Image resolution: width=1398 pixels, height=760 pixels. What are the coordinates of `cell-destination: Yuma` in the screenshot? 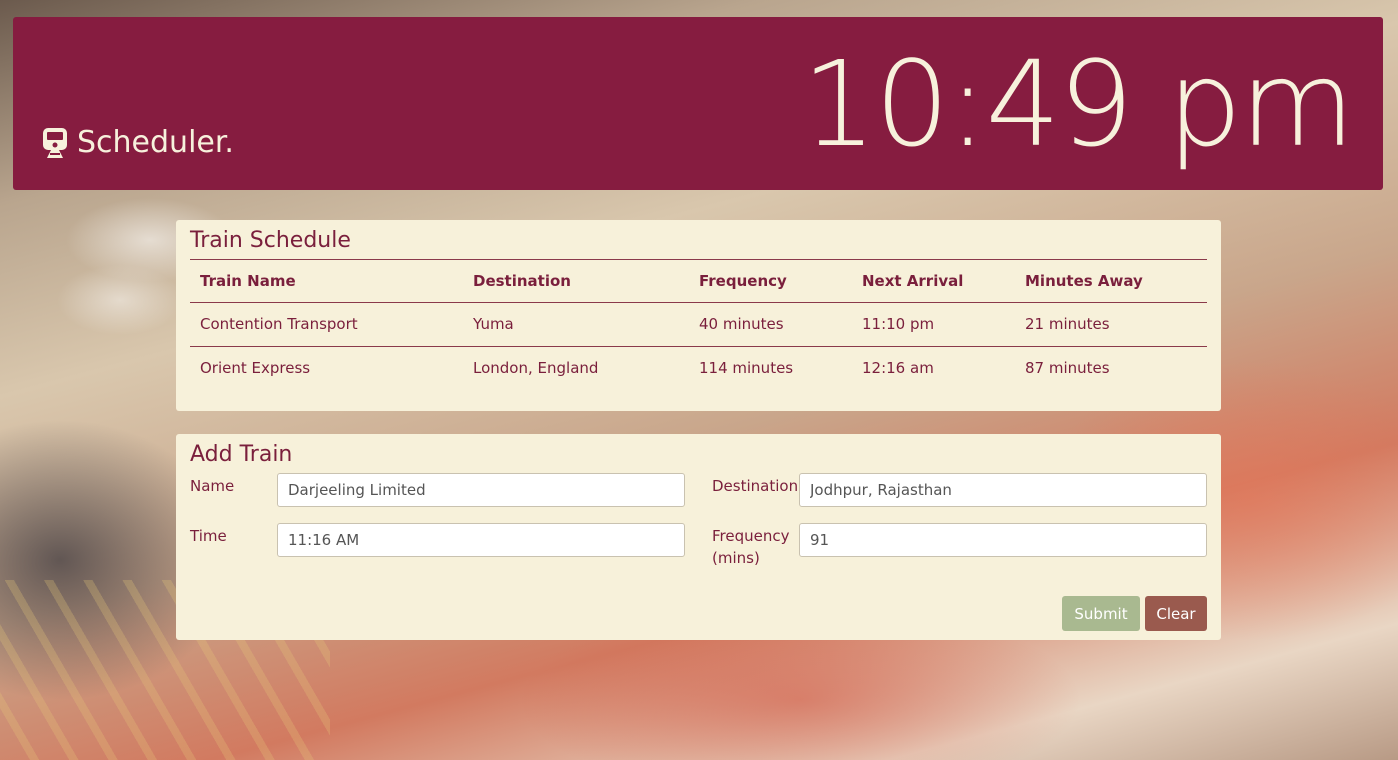 It's located at (576, 324).